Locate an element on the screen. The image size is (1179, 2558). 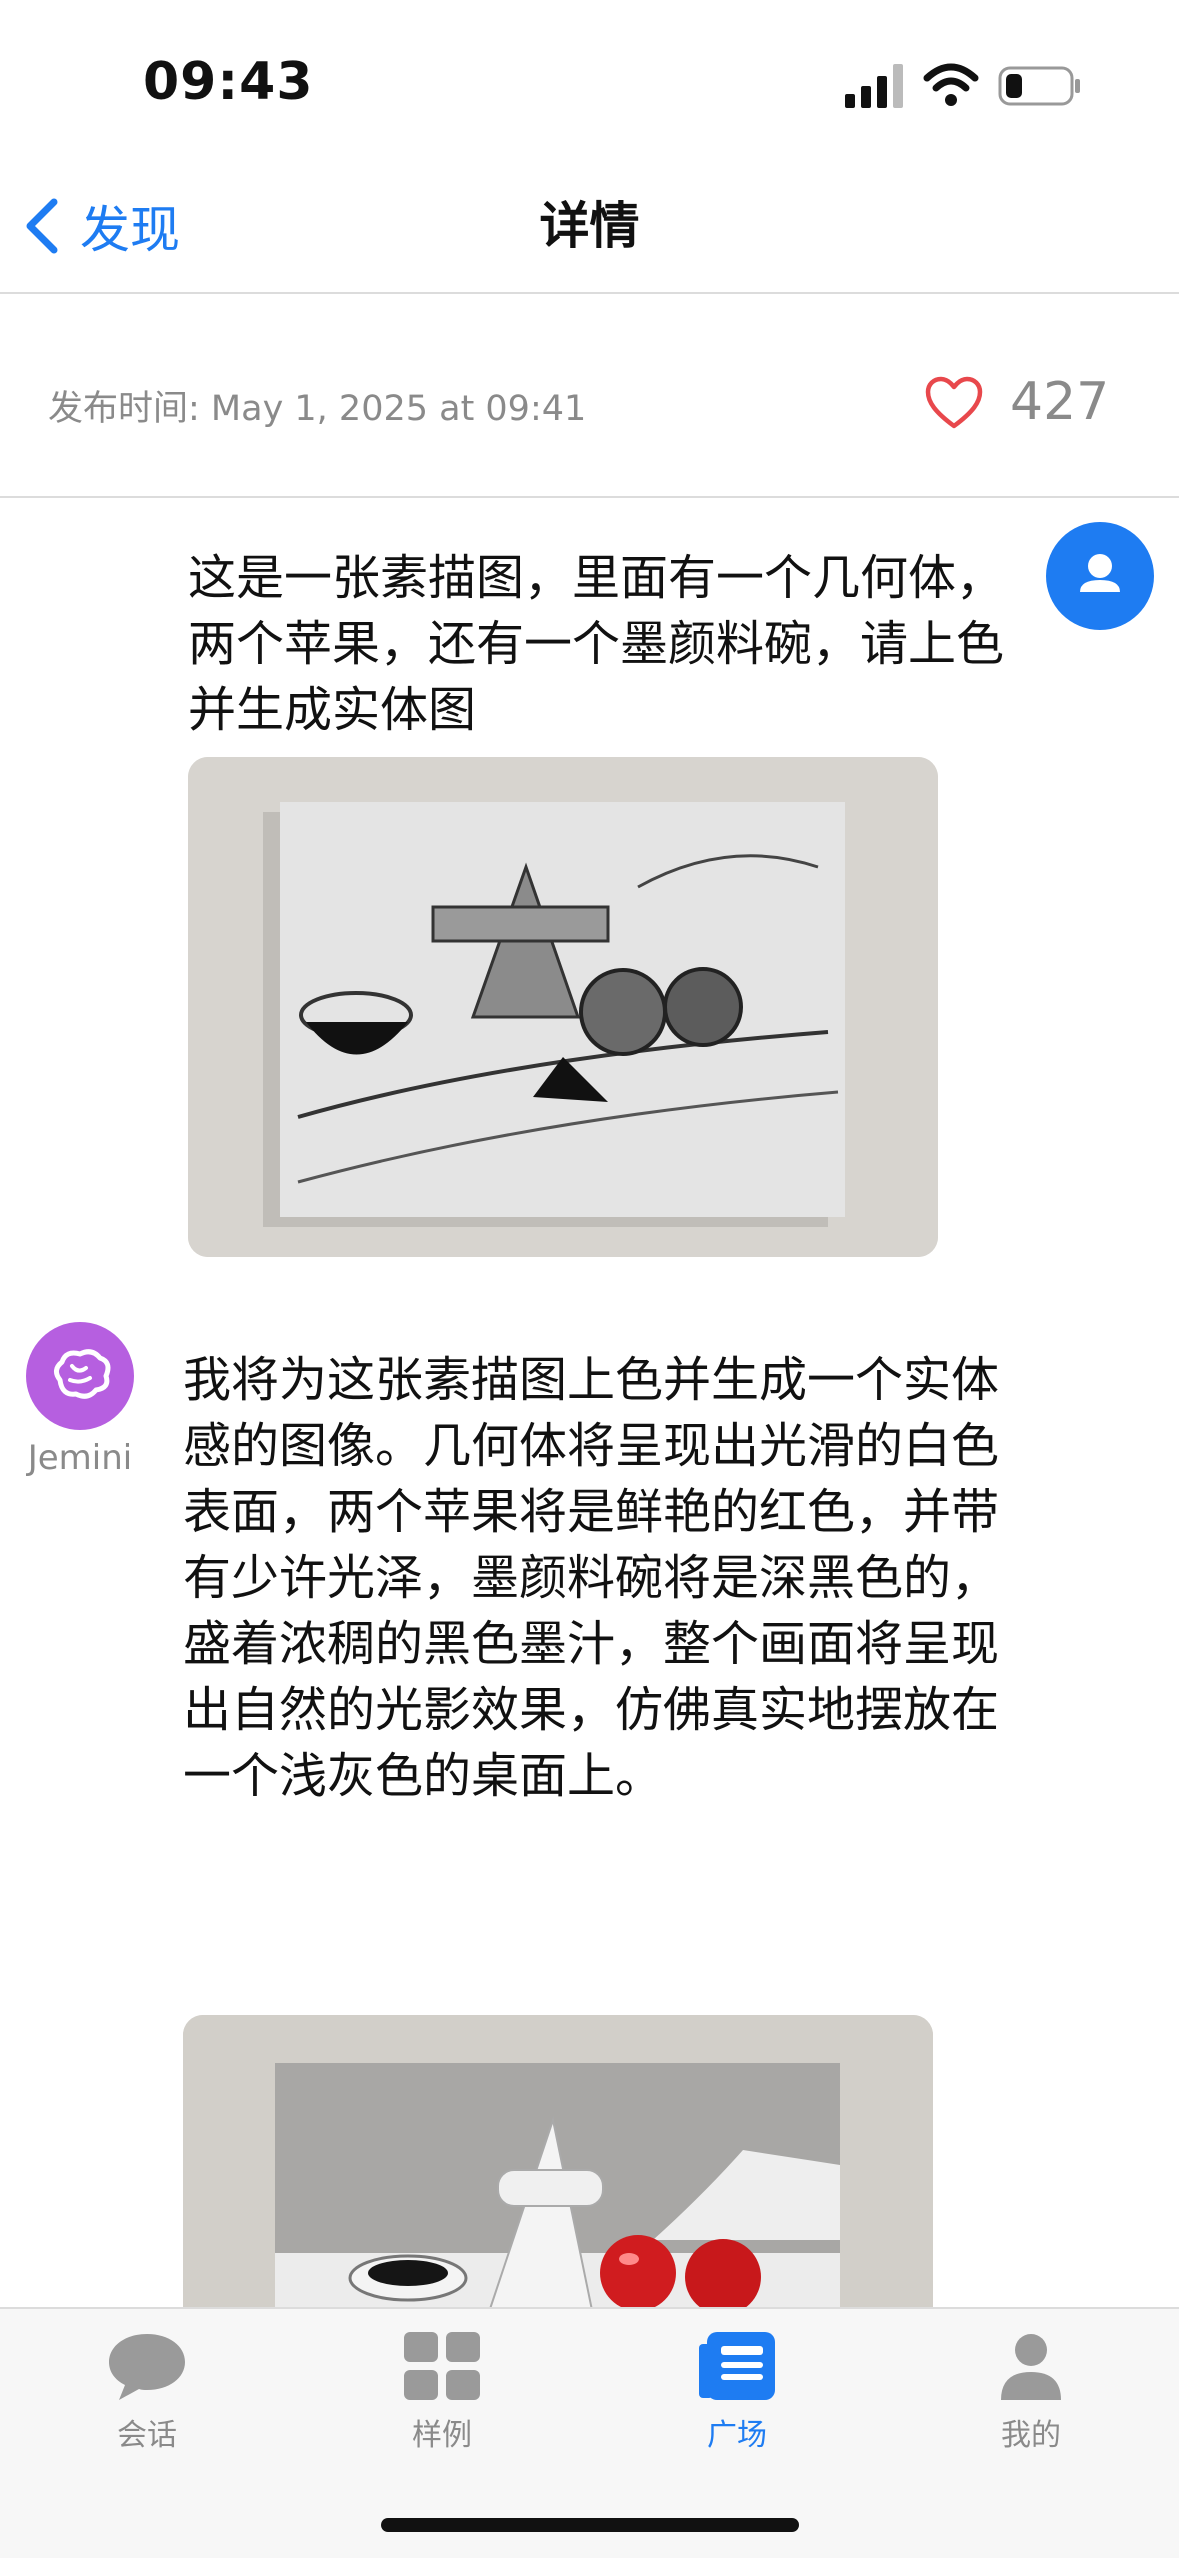
sketch-drawing is located at coordinates (563, 1007).